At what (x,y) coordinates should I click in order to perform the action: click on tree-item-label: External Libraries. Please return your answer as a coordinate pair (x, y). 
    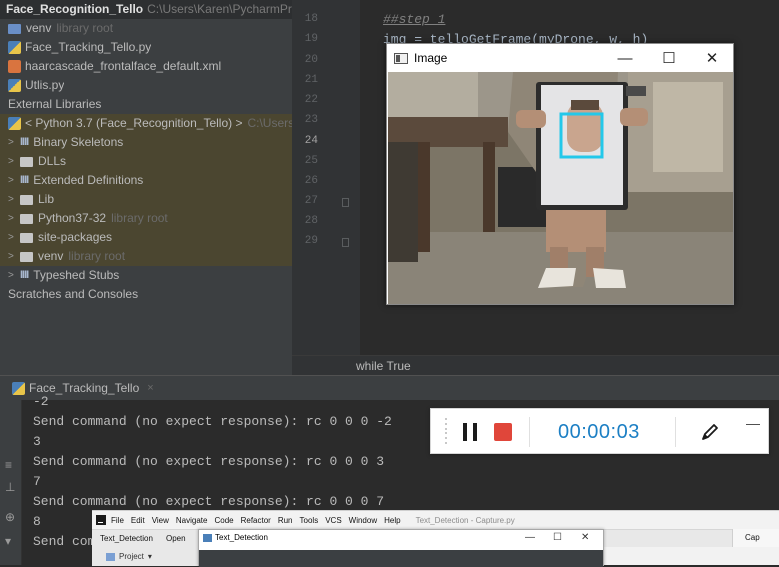
    Looking at the image, I should click on (55, 104).